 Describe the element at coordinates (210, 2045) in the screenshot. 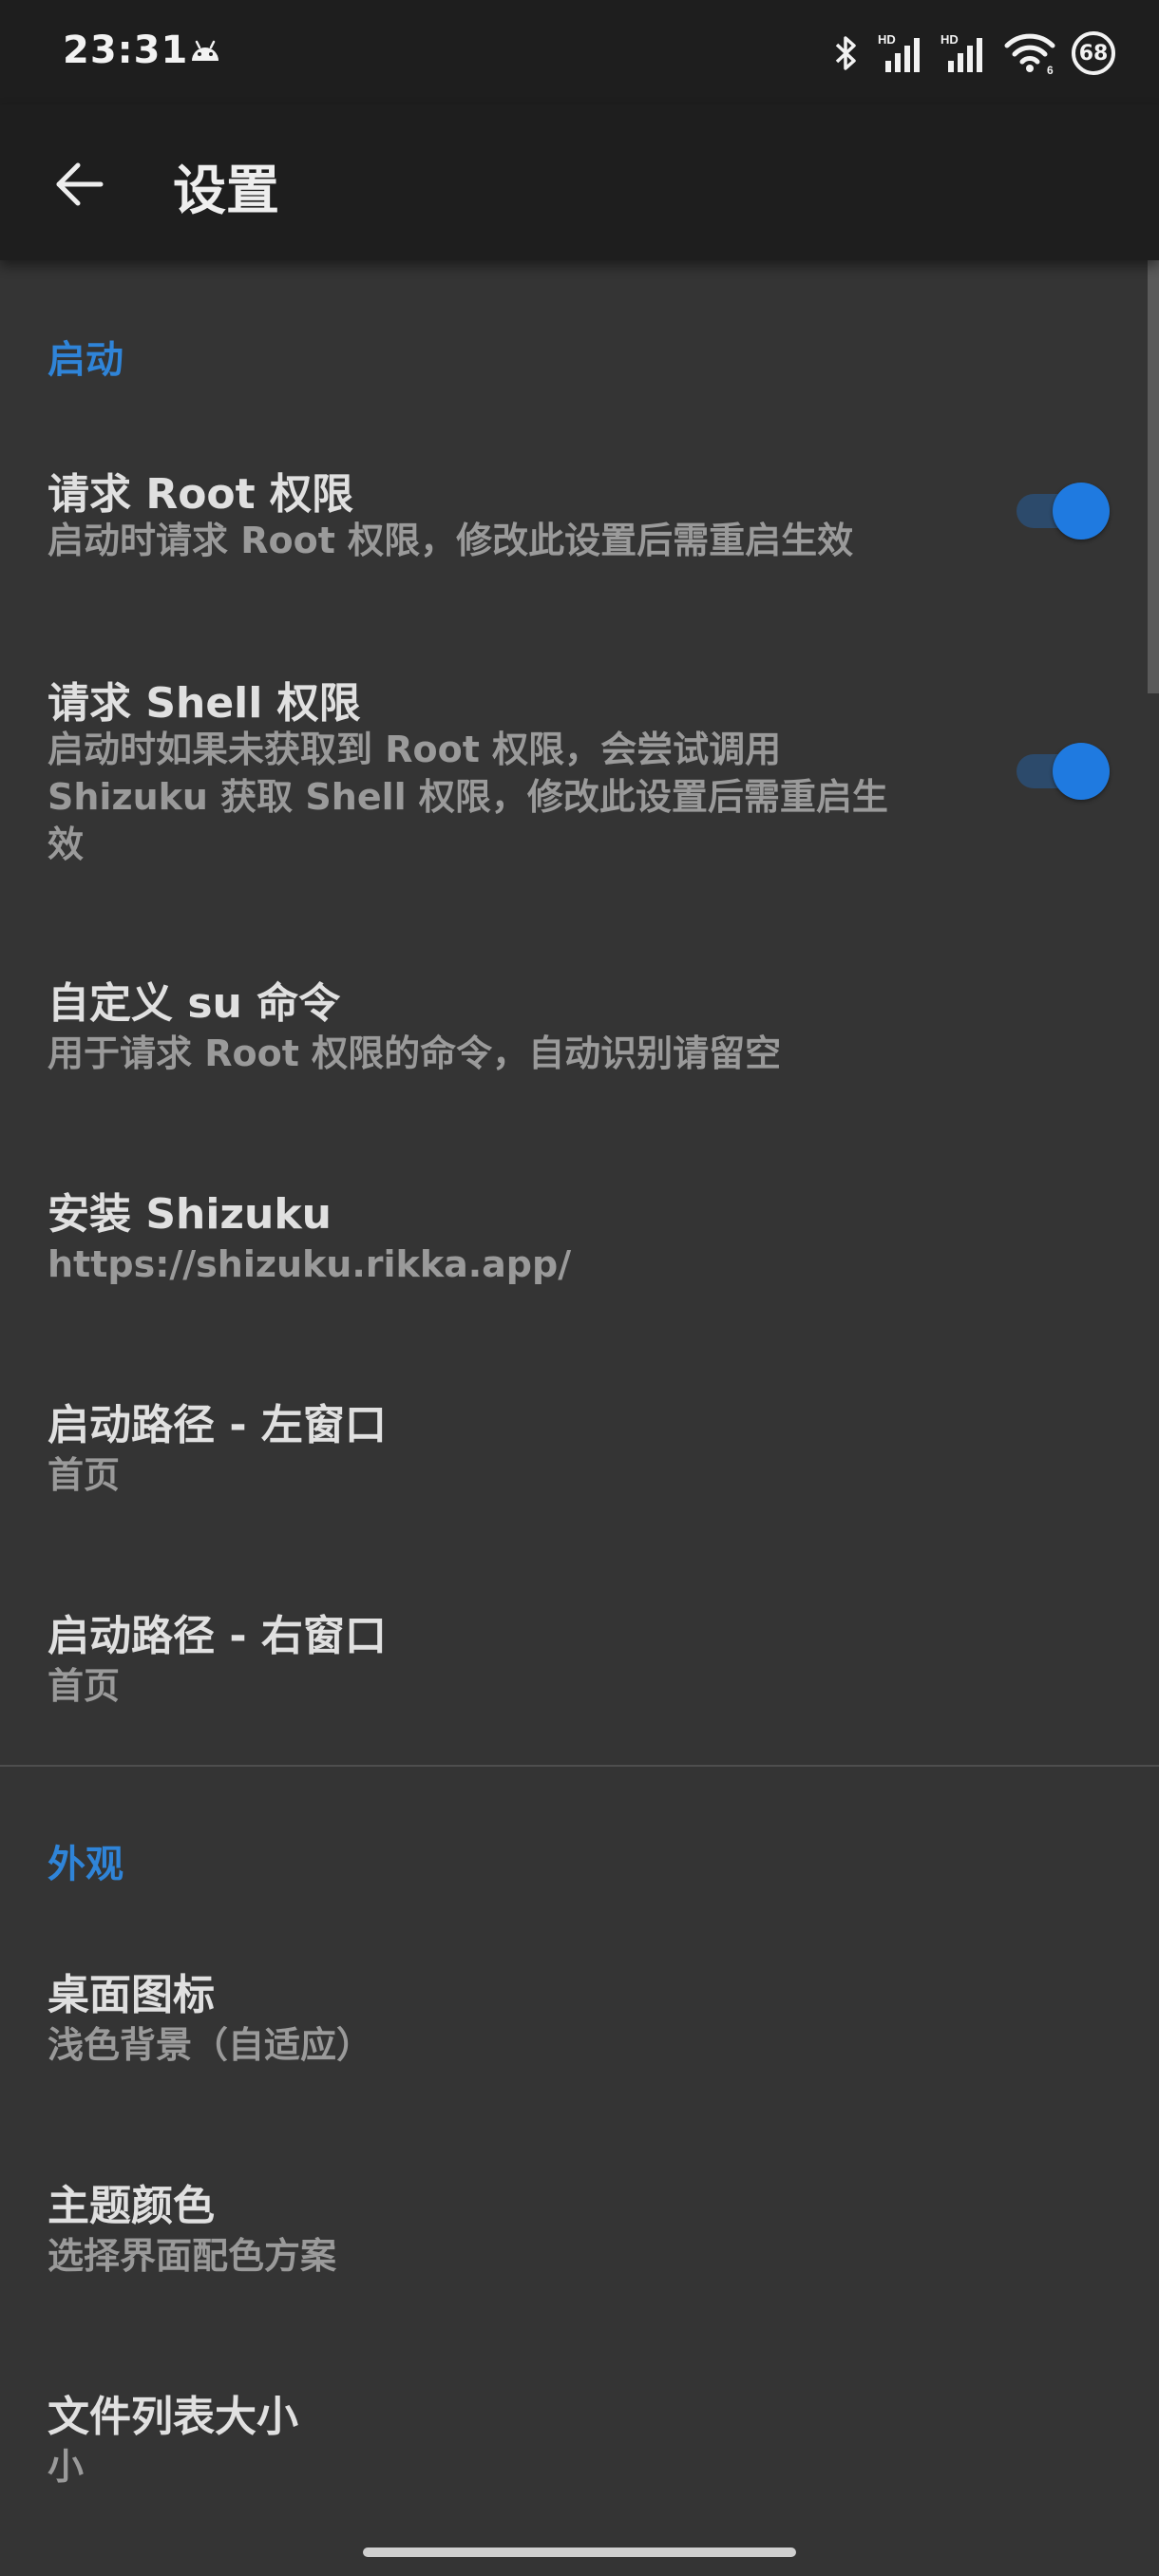

I see `pref-summary: 浅色背景（自适应）` at that location.